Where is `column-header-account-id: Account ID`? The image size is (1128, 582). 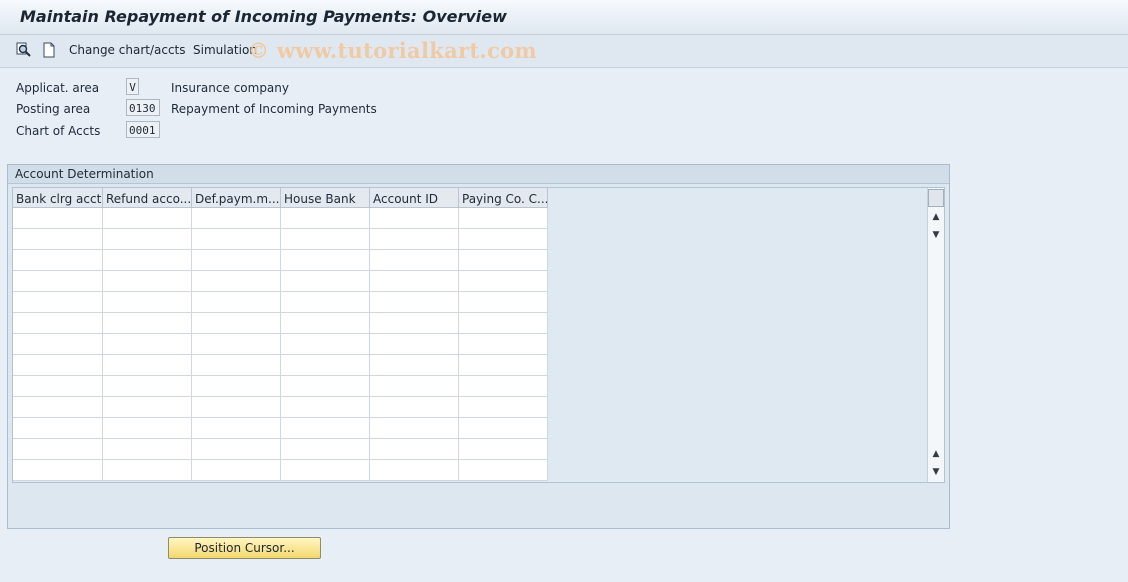 column-header-account-id: Account ID is located at coordinates (414, 198).